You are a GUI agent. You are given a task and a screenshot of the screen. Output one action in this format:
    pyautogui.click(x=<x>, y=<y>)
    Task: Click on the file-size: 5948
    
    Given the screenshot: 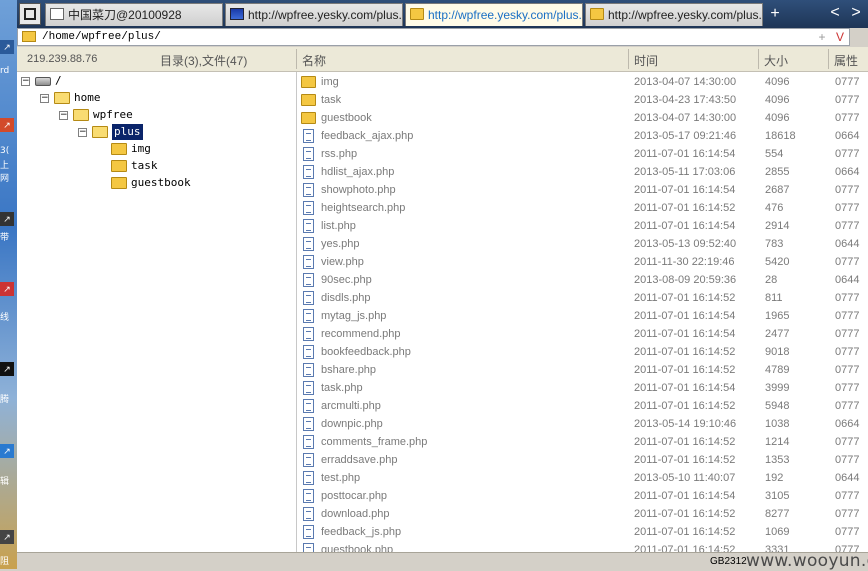 What is the action you would take?
    pyautogui.click(x=777, y=406)
    